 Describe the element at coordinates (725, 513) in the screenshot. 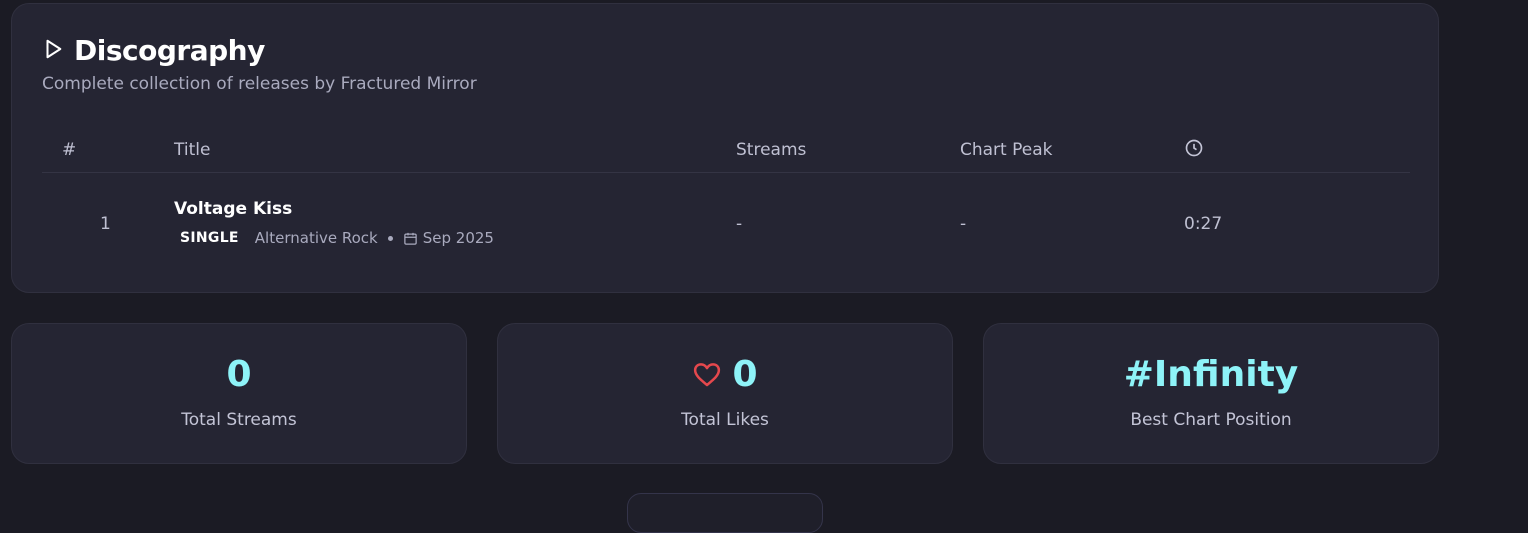

I see `load-more-button` at that location.